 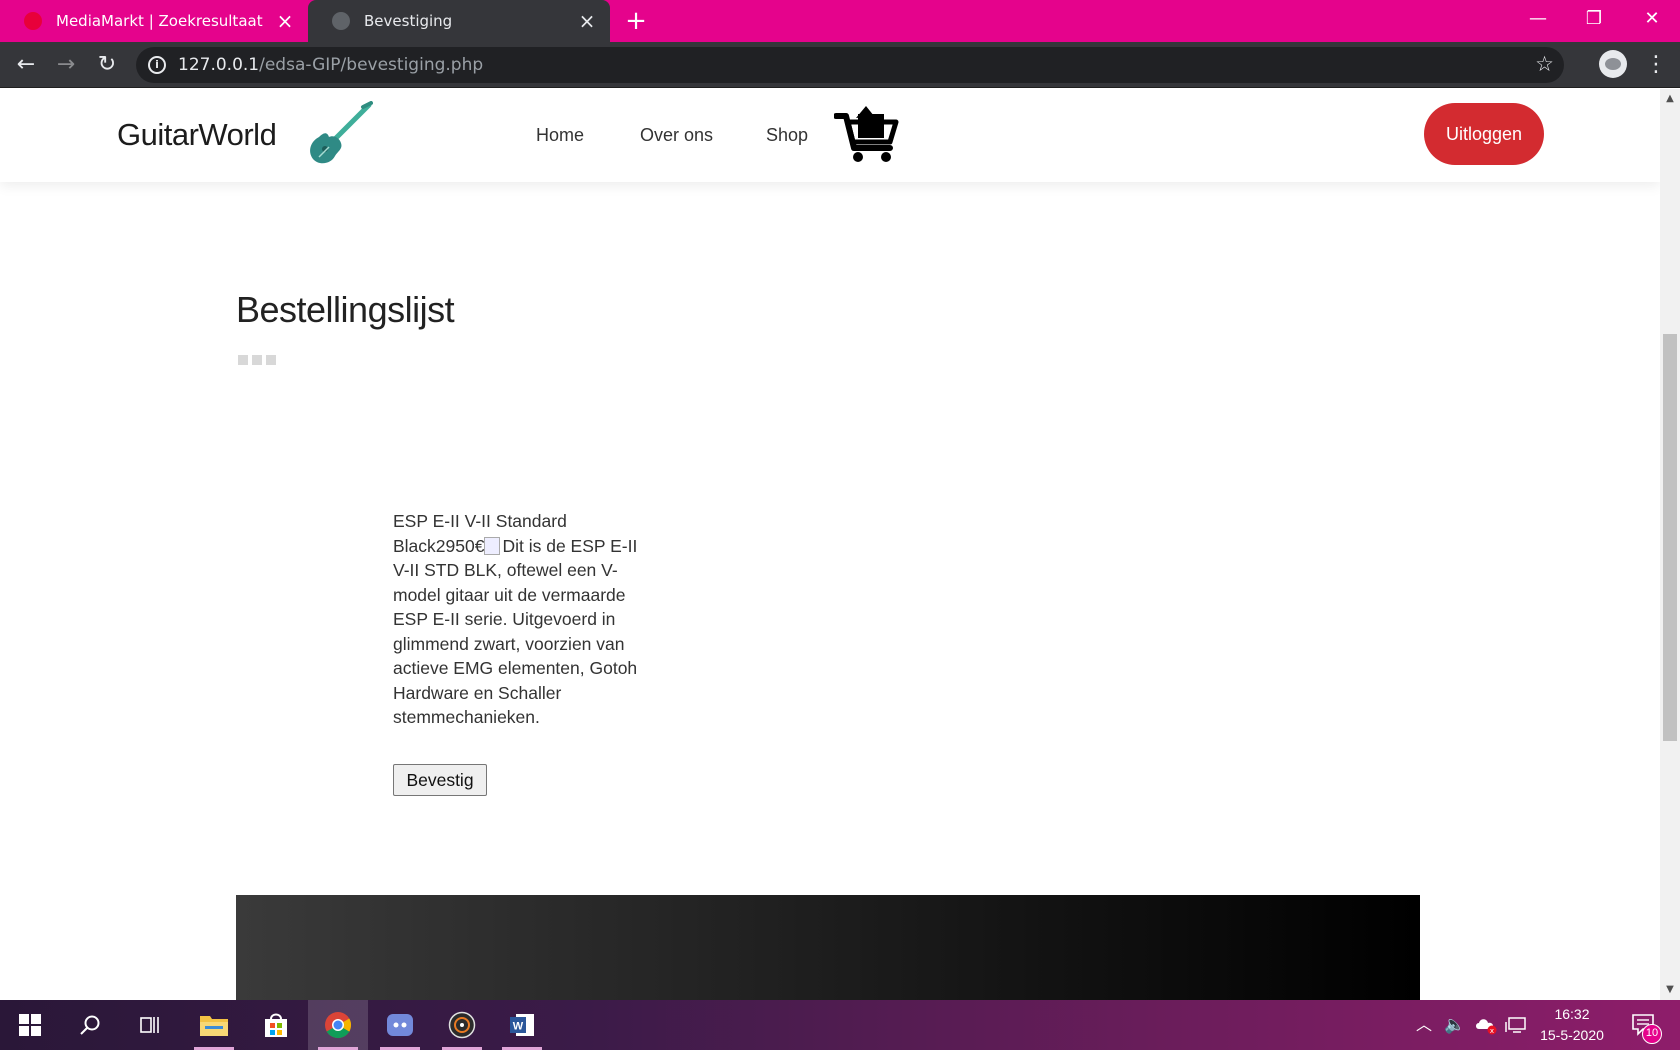 I want to click on kebab-menu-icon: ⋮, so click(x=1656, y=65).